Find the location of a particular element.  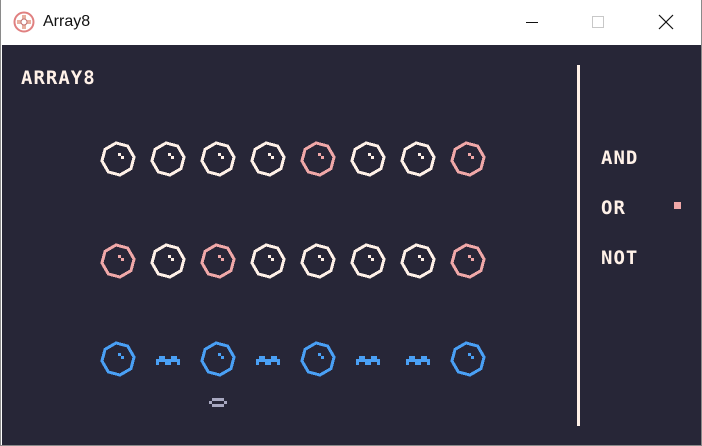

close-icon is located at coordinates (666, 22).